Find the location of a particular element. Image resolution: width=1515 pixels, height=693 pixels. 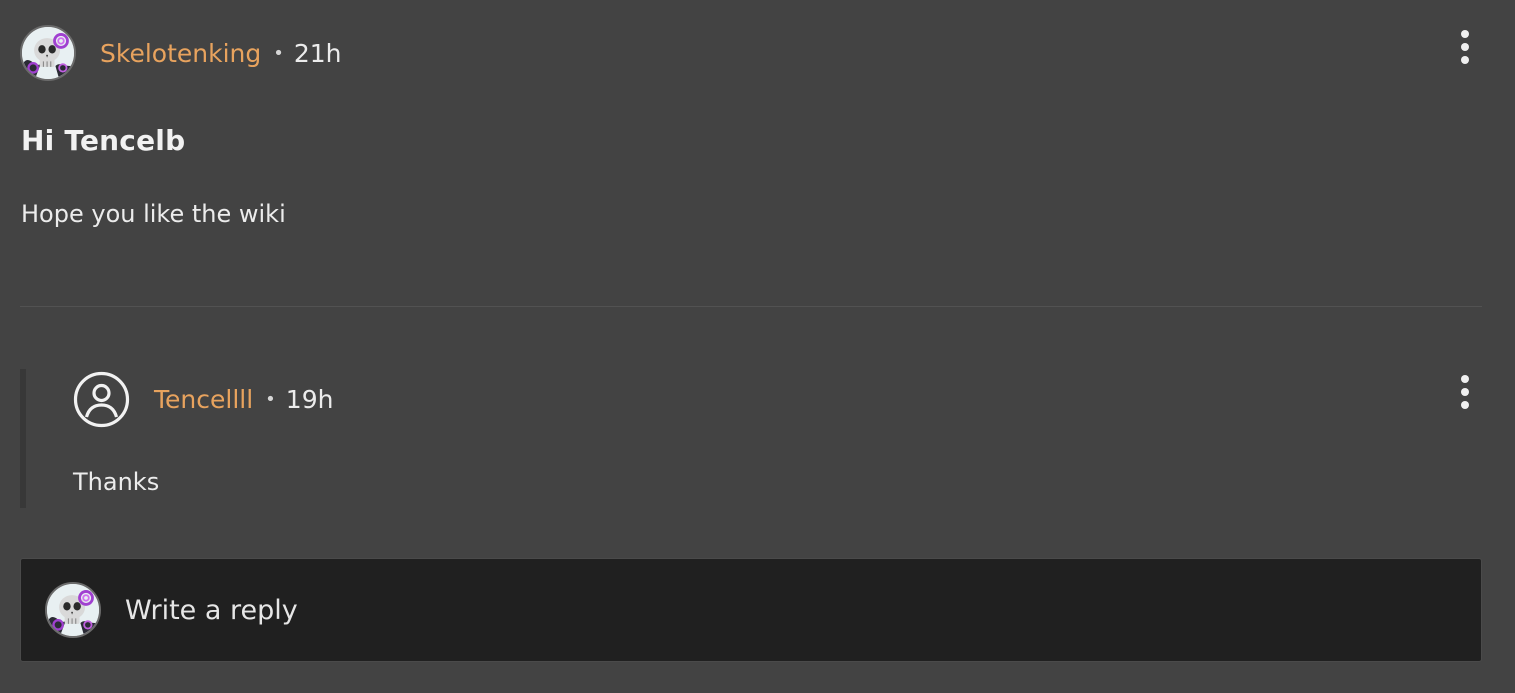

current-user-avatar is located at coordinates (73, 610).